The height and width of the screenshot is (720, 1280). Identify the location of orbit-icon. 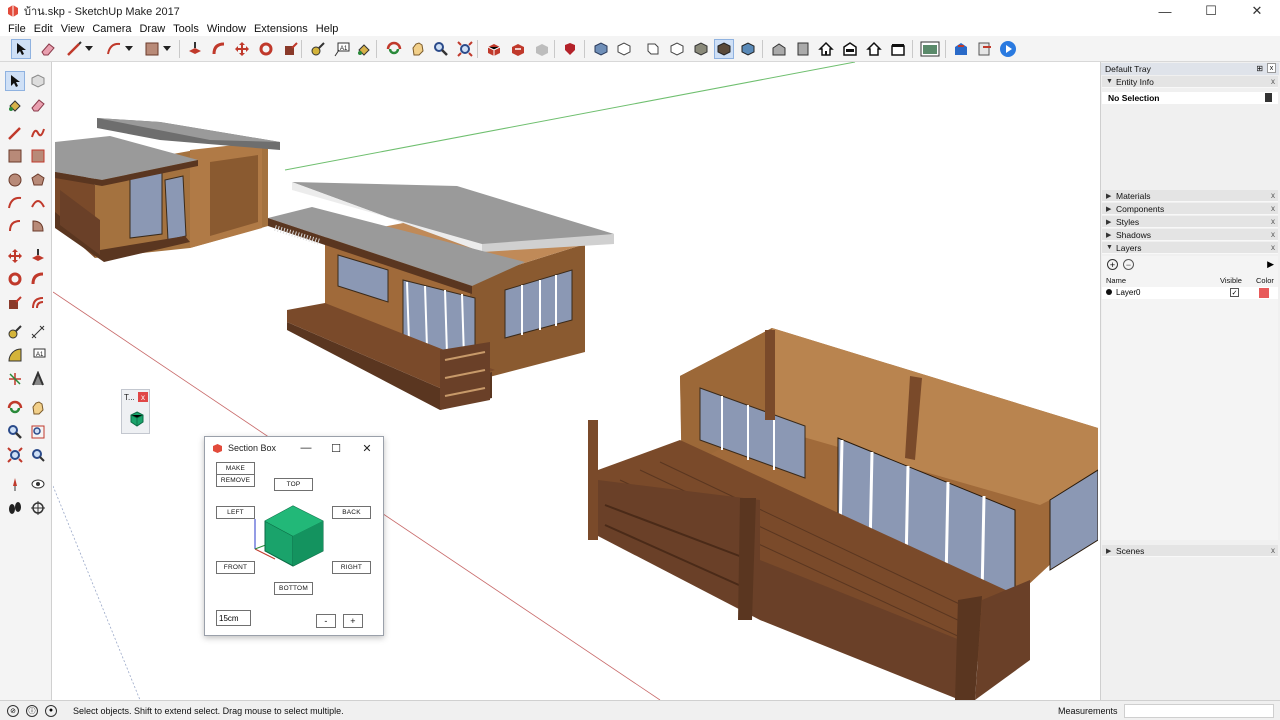
(15, 408).